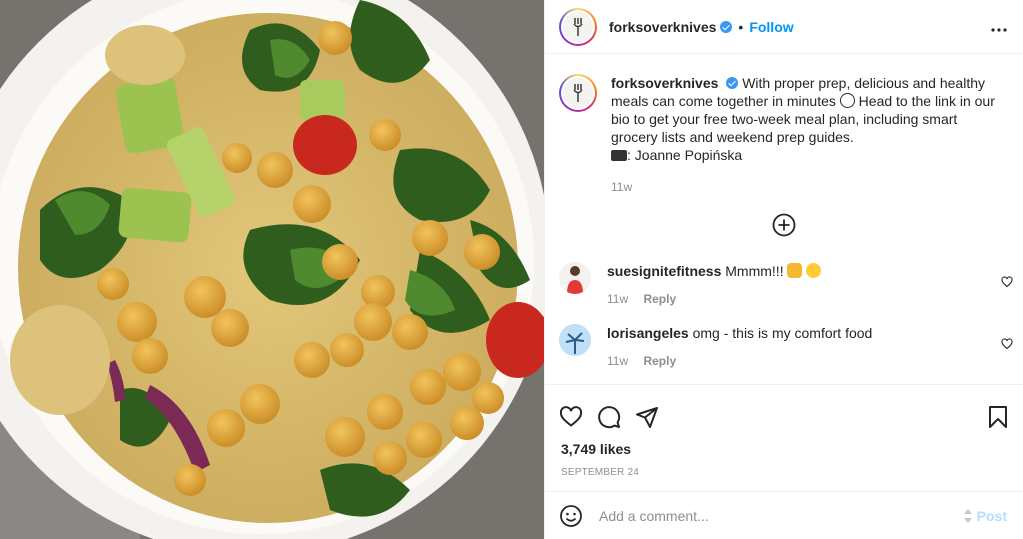  What do you see at coordinates (619, 155) in the screenshot?
I see `camera-emoji-icon` at bounding box center [619, 155].